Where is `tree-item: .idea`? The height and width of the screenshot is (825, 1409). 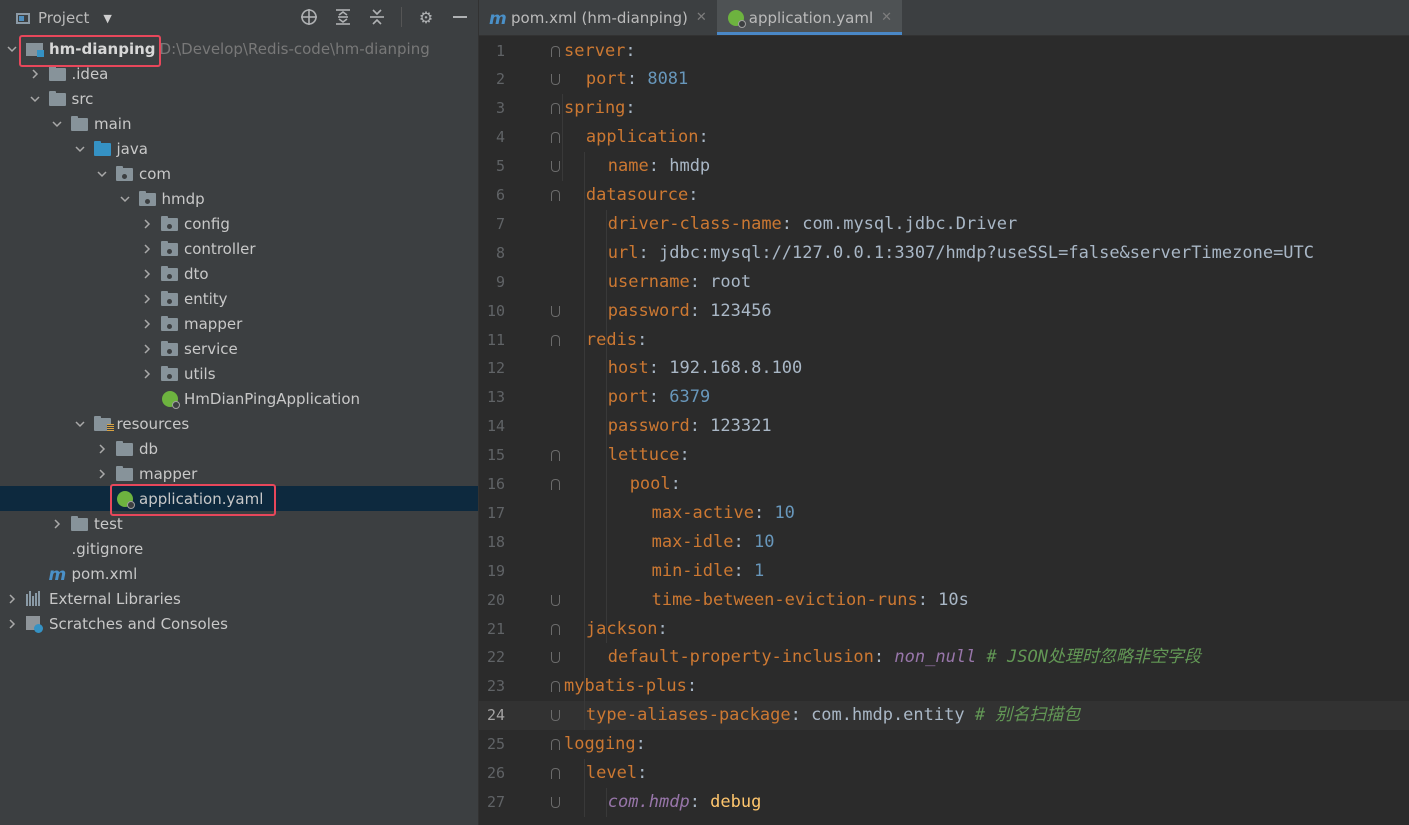 tree-item: .idea is located at coordinates (239, 73).